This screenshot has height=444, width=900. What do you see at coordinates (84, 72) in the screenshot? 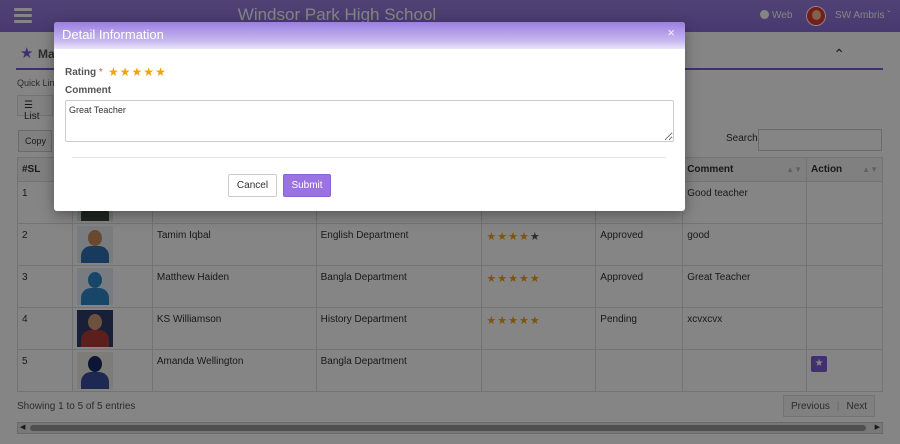
I see `rating-label: Rating *` at bounding box center [84, 72].